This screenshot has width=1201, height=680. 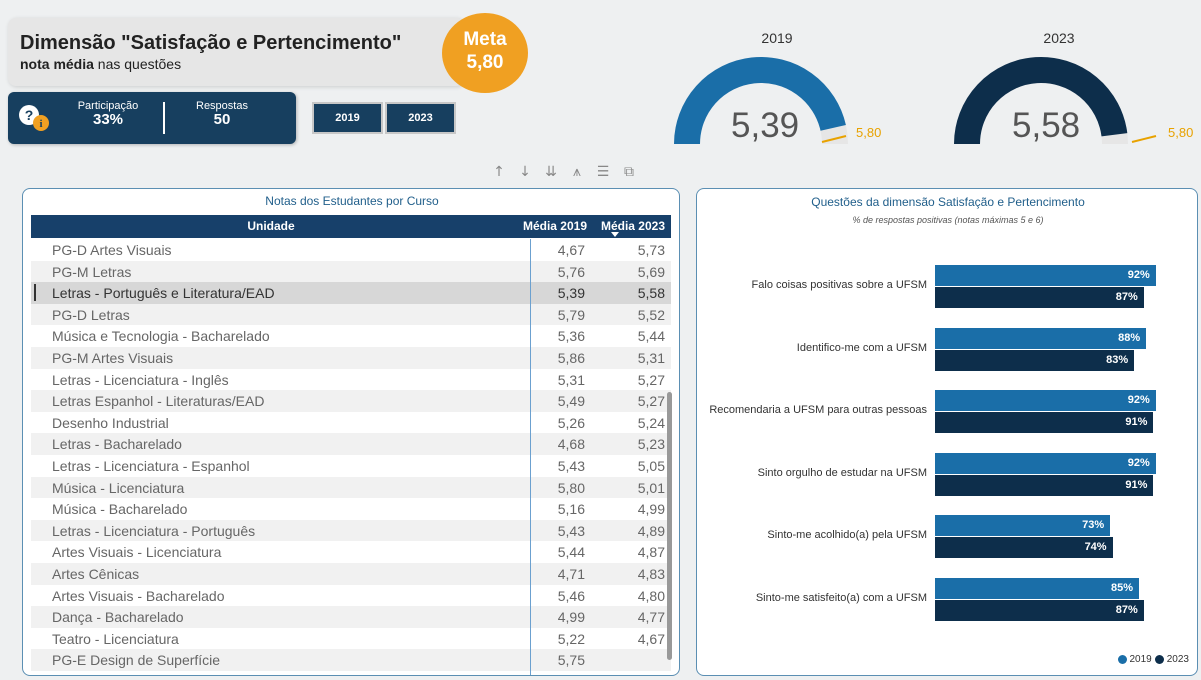 I want to click on legend-dot-2019, so click(x=1122, y=659).